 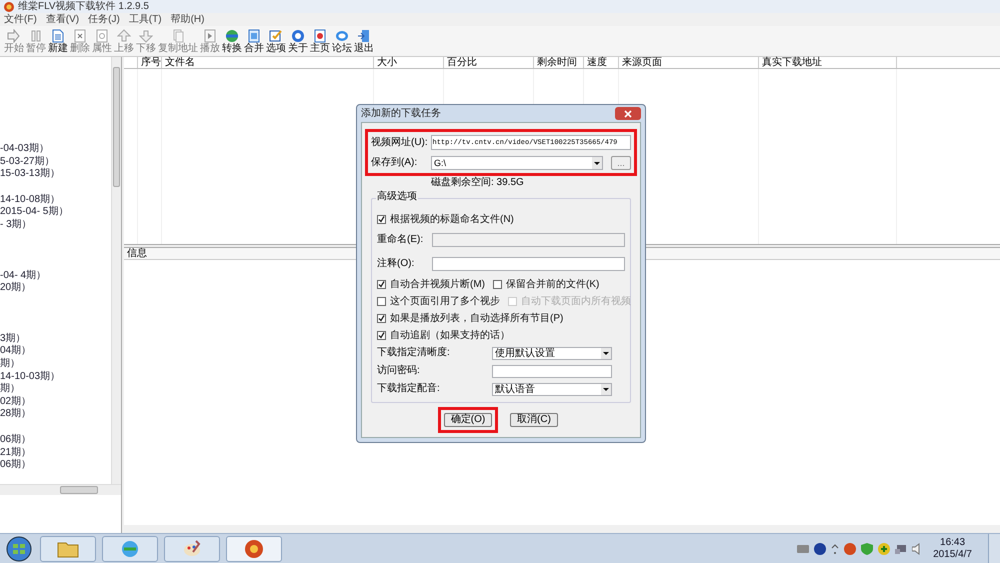 I want to click on field-label: 注释(O):, so click(x=396, y=264).